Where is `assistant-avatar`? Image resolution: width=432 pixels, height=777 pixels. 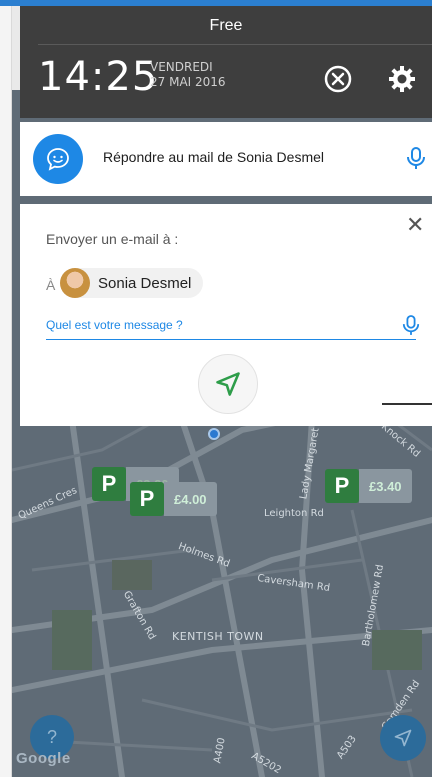 assistant-avatar is located at coordinates (58, 159).